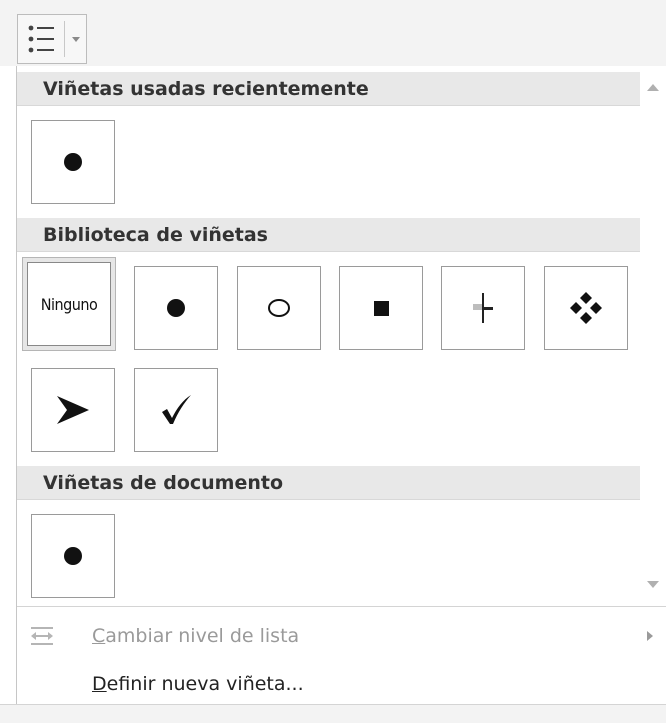  I want to click on section-header-recent: Viñetas usadas recientemente, so click(329, 89).